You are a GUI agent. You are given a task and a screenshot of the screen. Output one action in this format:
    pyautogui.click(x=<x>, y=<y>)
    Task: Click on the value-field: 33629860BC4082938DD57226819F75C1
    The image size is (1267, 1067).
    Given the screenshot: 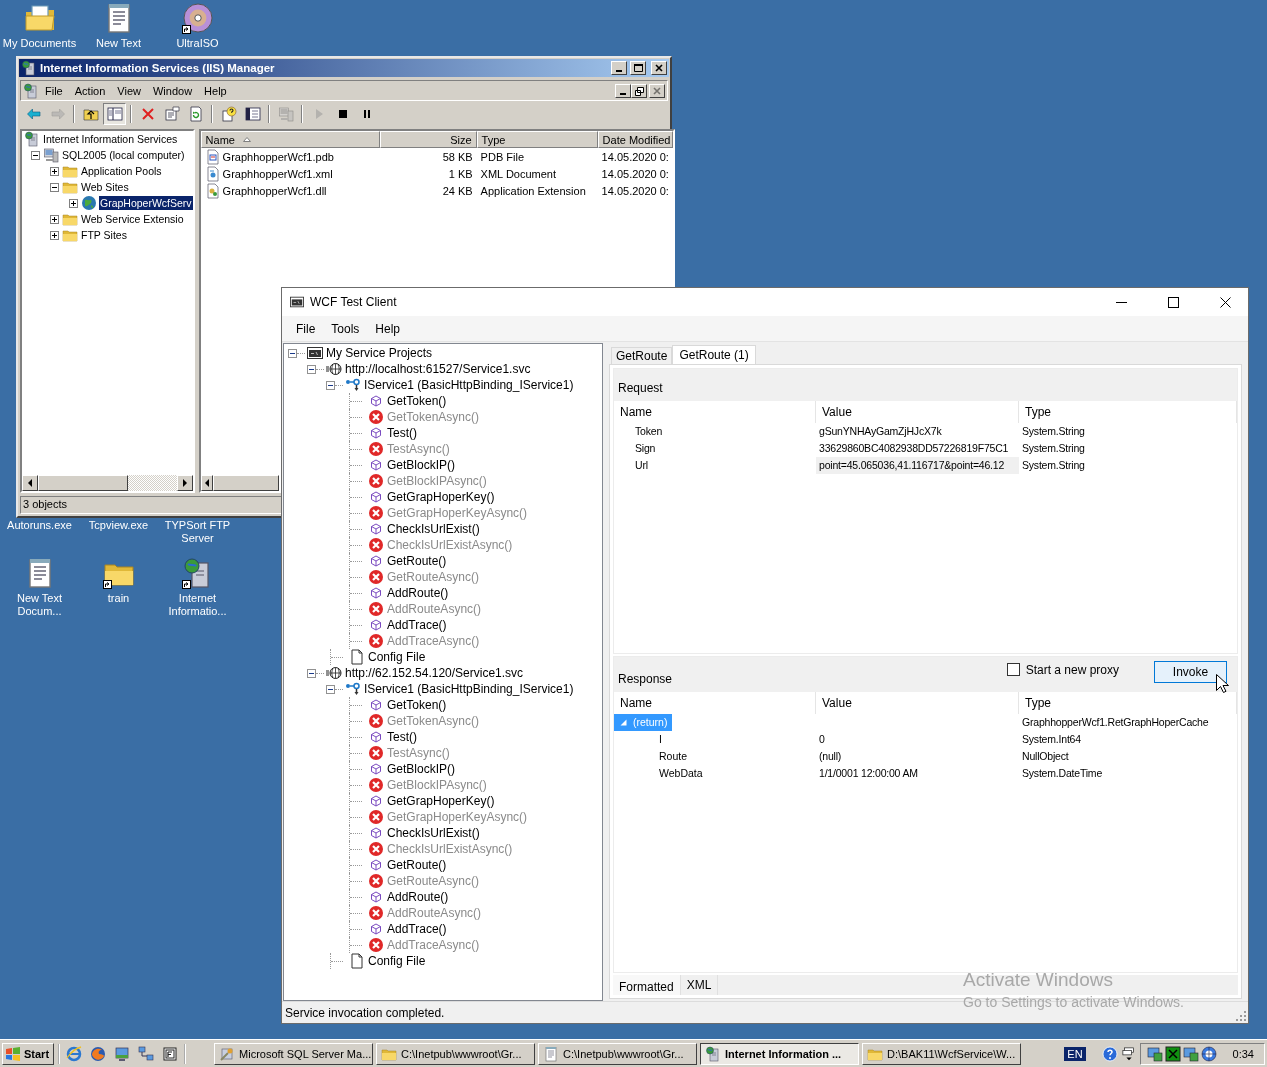 What is the action you would take?
    pyautogui.click(x=917, y=448)
    